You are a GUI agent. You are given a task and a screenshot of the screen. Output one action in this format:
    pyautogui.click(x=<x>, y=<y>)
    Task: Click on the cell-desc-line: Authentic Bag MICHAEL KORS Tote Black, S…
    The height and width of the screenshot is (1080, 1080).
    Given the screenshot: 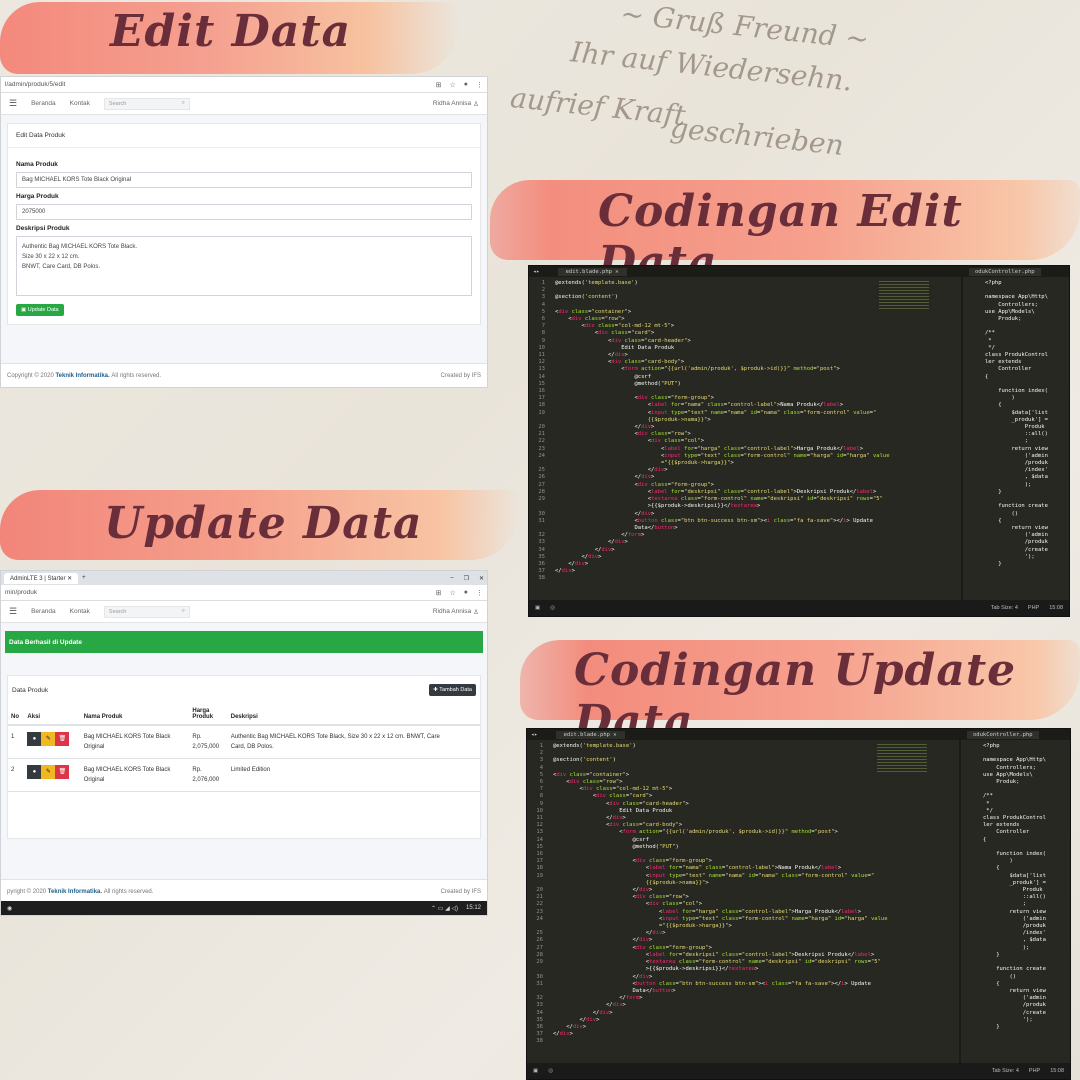 What is the action you would take?
    pyautogui.click(x=335, y=737)
    